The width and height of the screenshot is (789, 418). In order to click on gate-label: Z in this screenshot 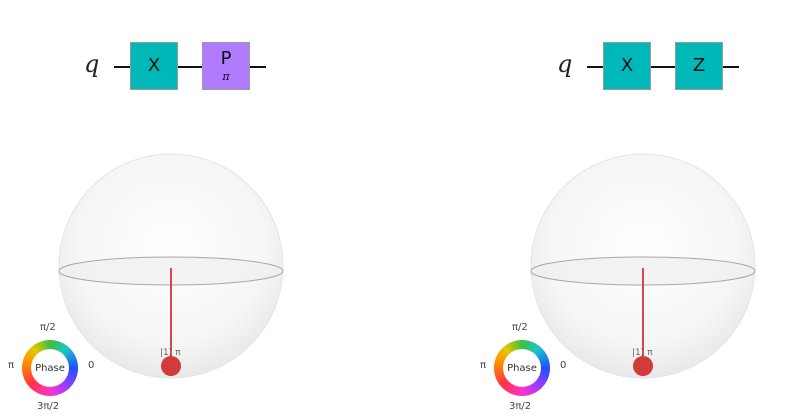, I will do `click(699, 65)`.